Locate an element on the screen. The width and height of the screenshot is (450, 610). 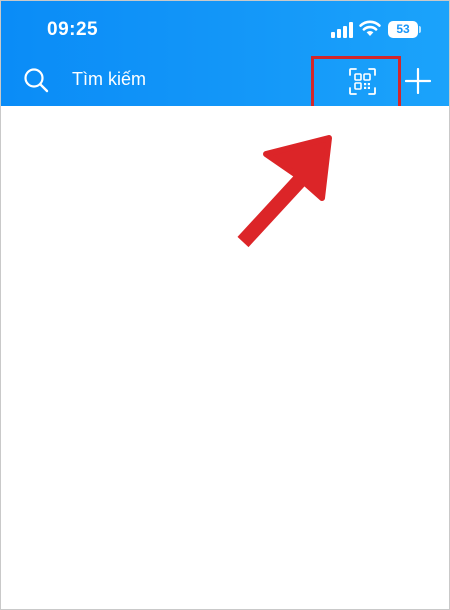
signal-icon is located at coordinates (342, 30).